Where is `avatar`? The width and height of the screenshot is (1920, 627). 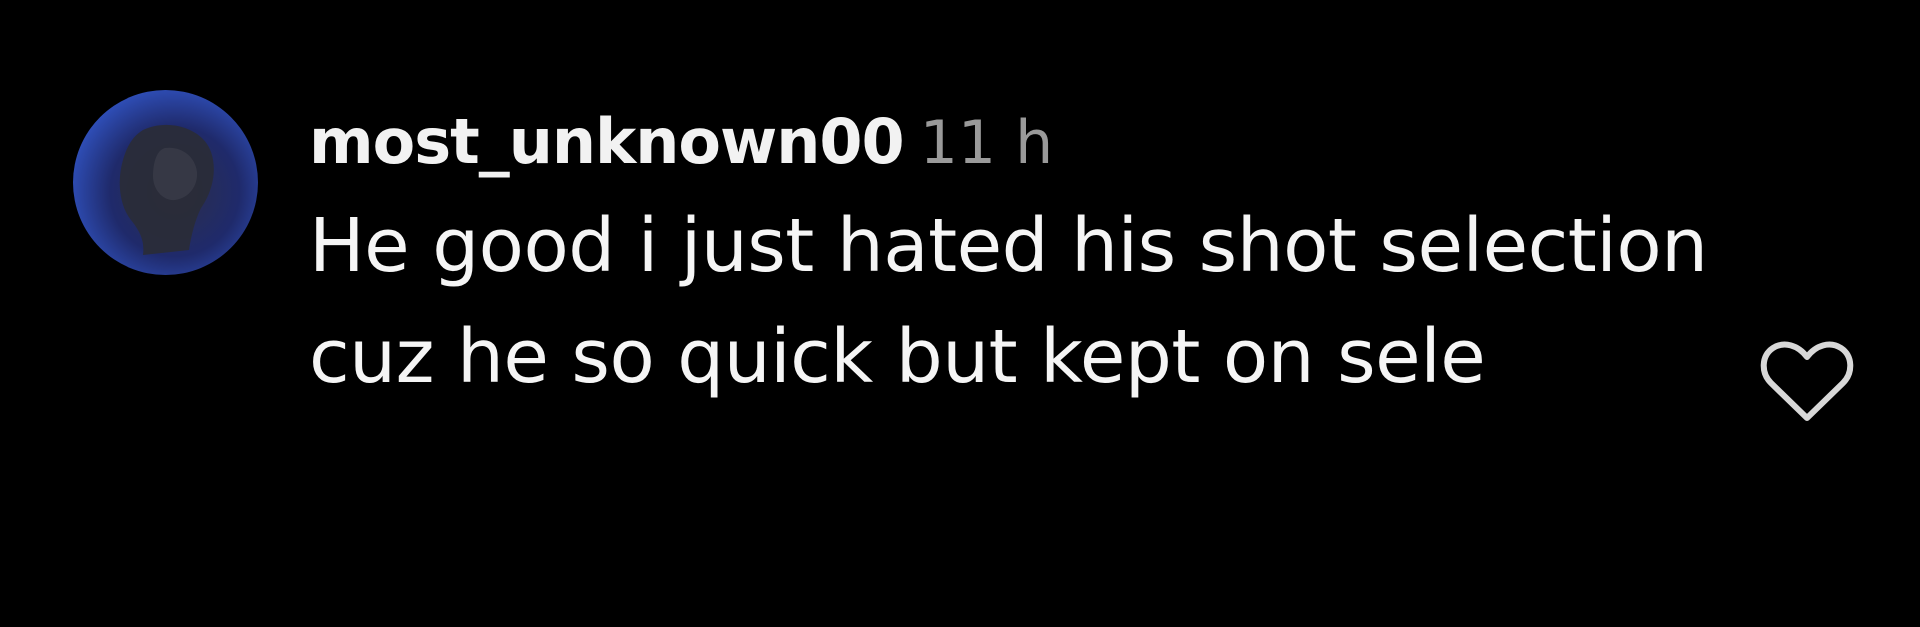
avatar is located at coordinates (165, 182).